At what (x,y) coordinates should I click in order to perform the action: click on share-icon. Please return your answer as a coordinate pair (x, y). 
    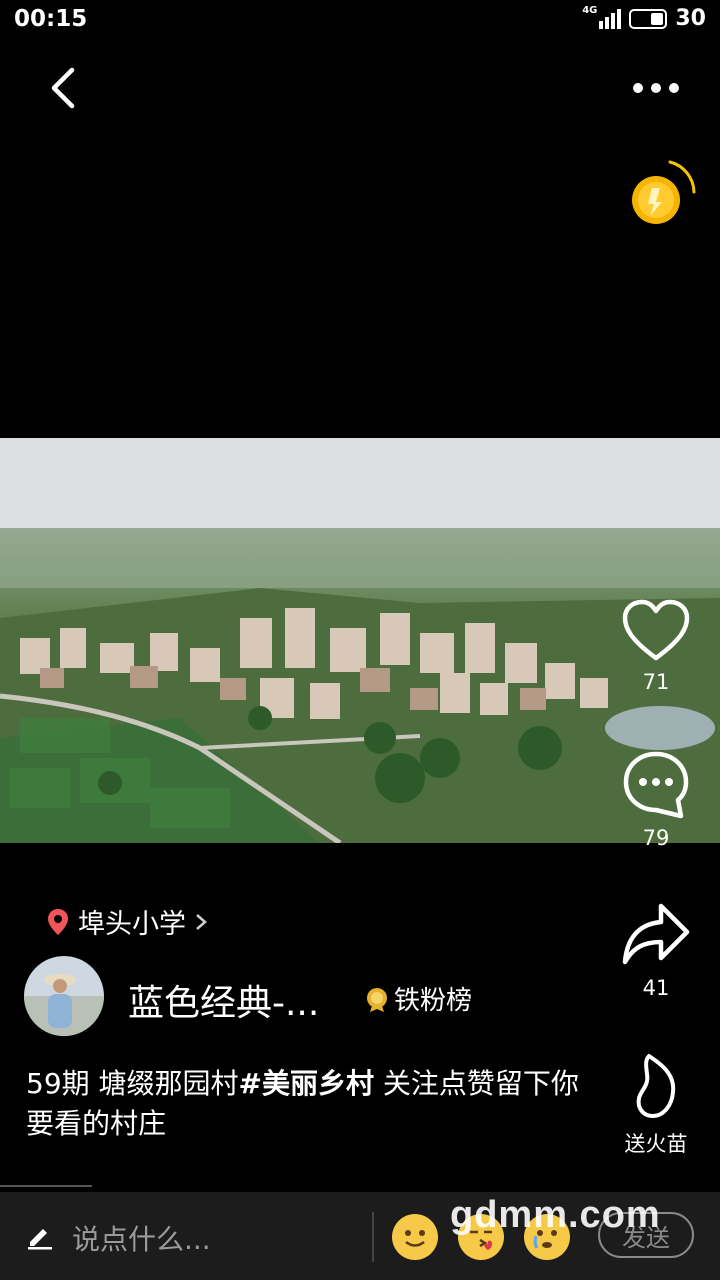
    Looking at the image, I should click on (656, 935).